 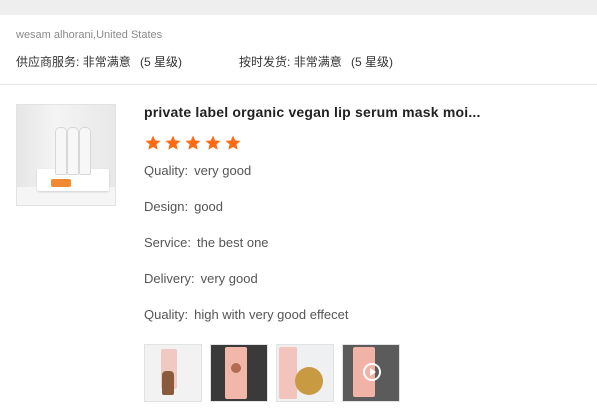 What do you see at coordinates (272, 373) in the screenshot?
I see `review-photos` at bounding box center [272, 373].